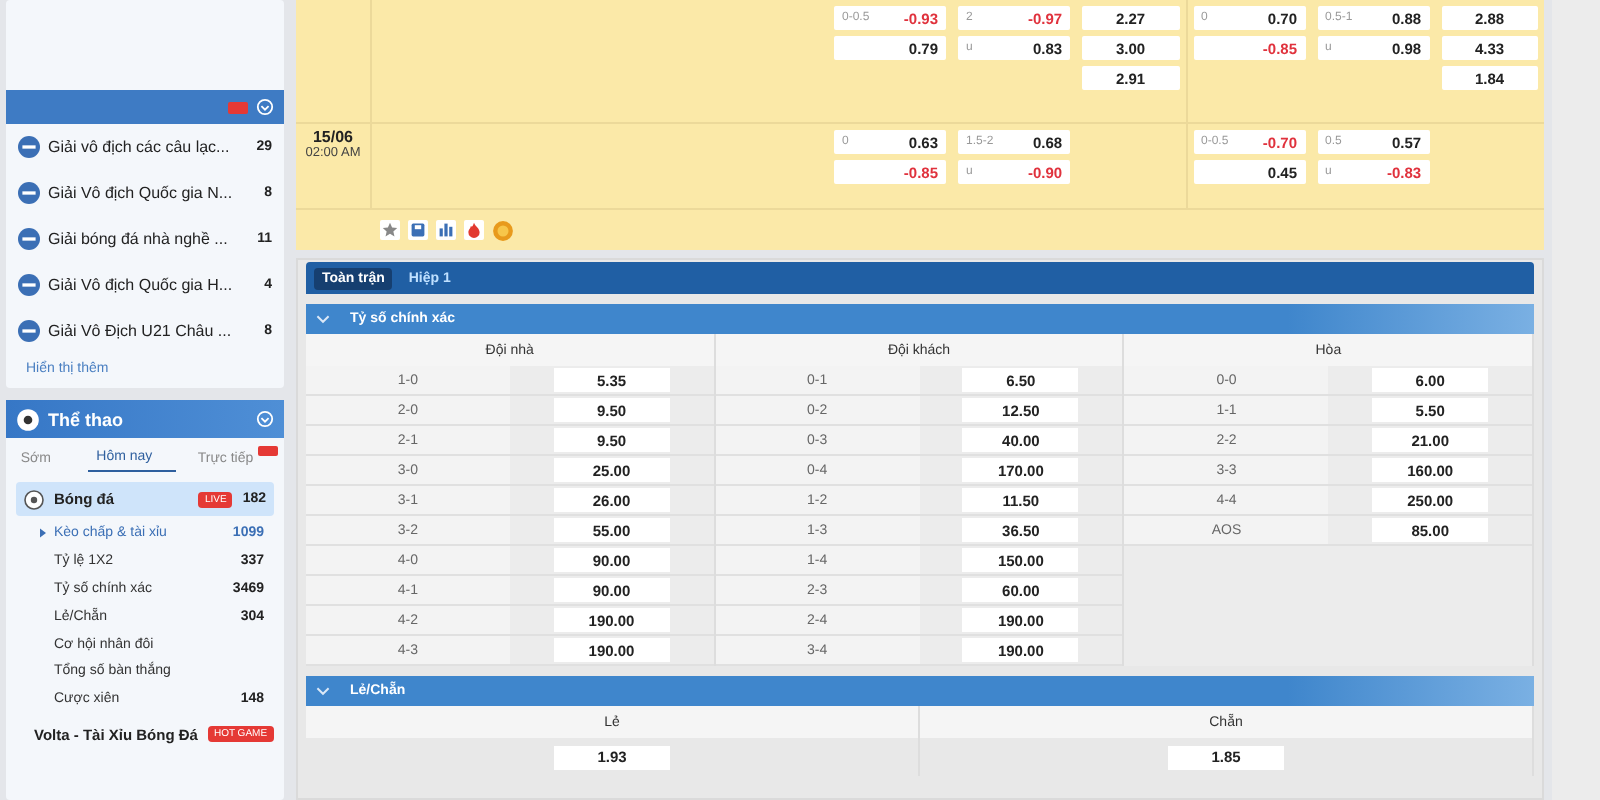 This screenshot has width=1600, height=800. Describe the element at coordinates (390, 230) in the screenshot. I see `star-icon` at that location.